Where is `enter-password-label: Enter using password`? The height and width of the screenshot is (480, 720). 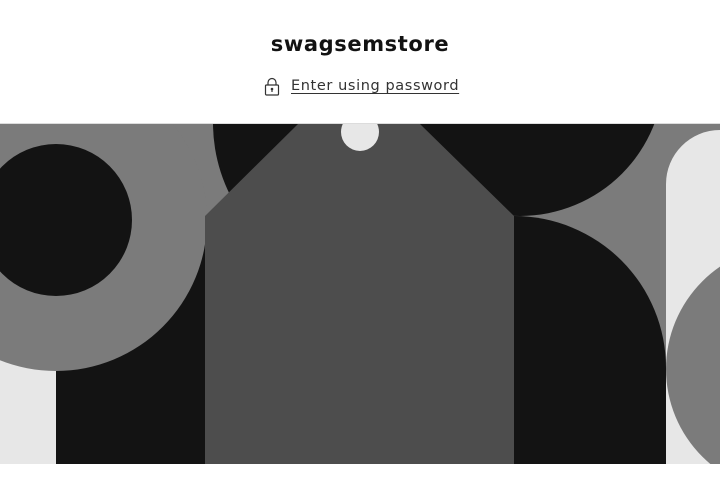 enter-password-label: Enter using password is located at coordinates (375, 86).